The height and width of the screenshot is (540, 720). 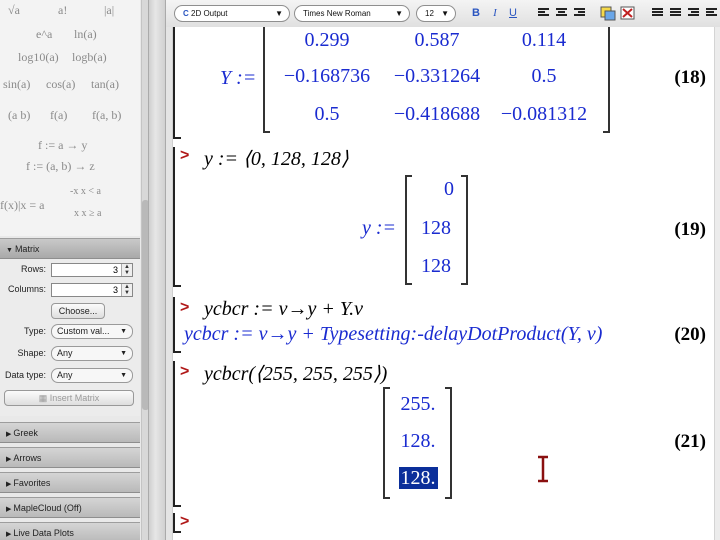 What do you see at coordinates (544, 114) in the screenshot?
I see `matrix-cell: −0.081312` at bounding box center [544, 114].